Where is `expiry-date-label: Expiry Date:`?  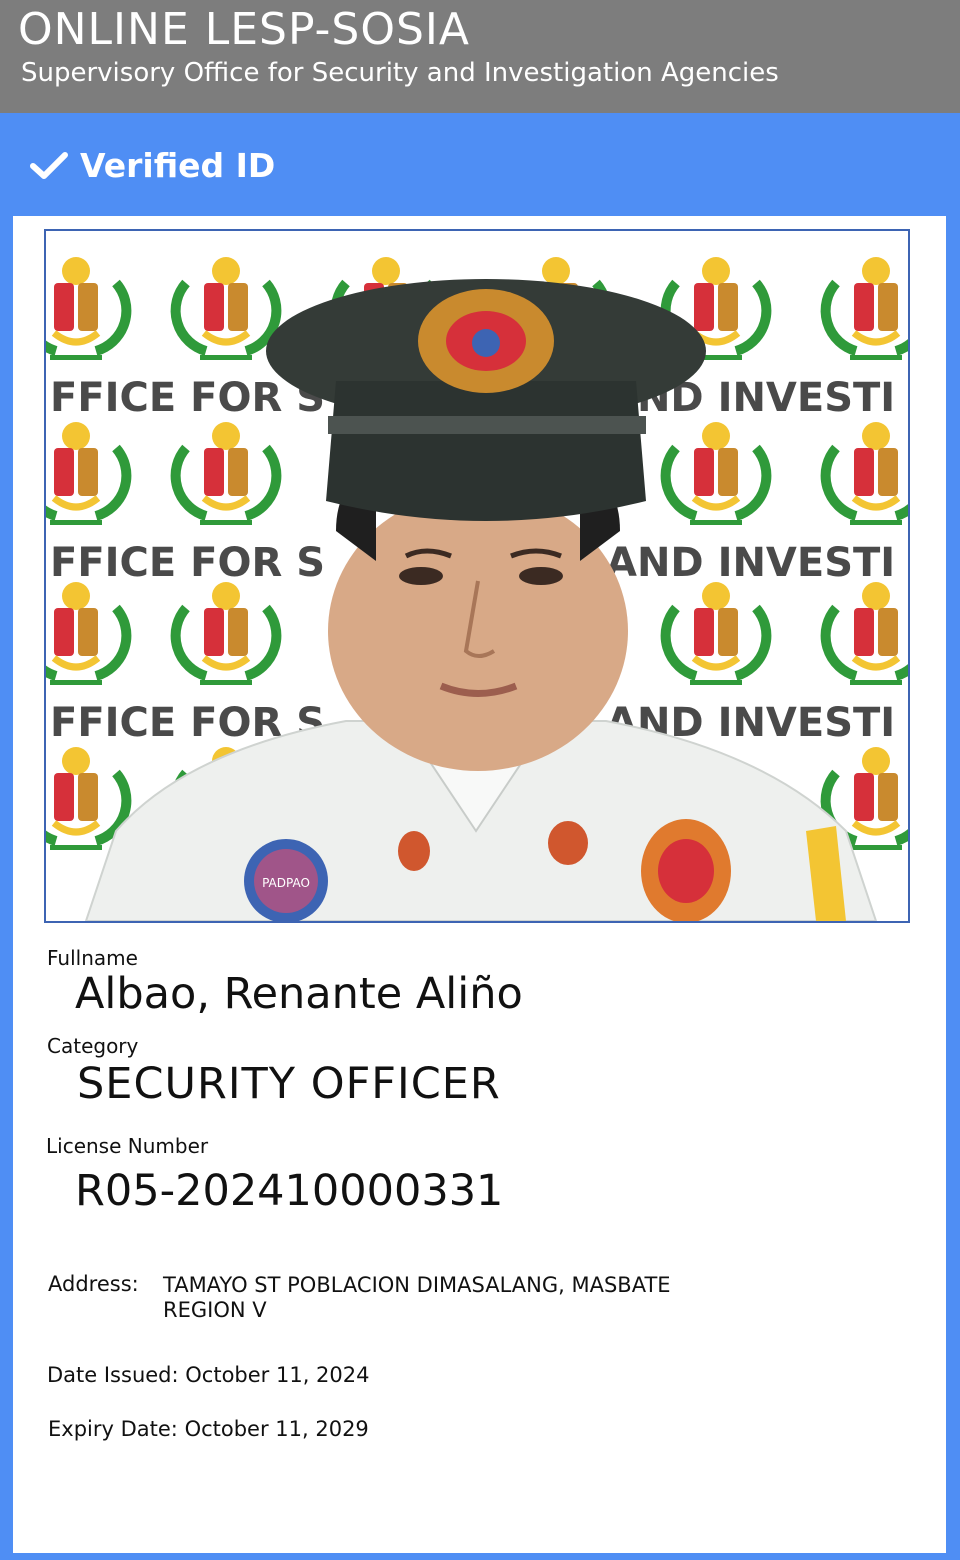
expiry-date-label: Expiry Date: is located at coordinates (113, 1429).